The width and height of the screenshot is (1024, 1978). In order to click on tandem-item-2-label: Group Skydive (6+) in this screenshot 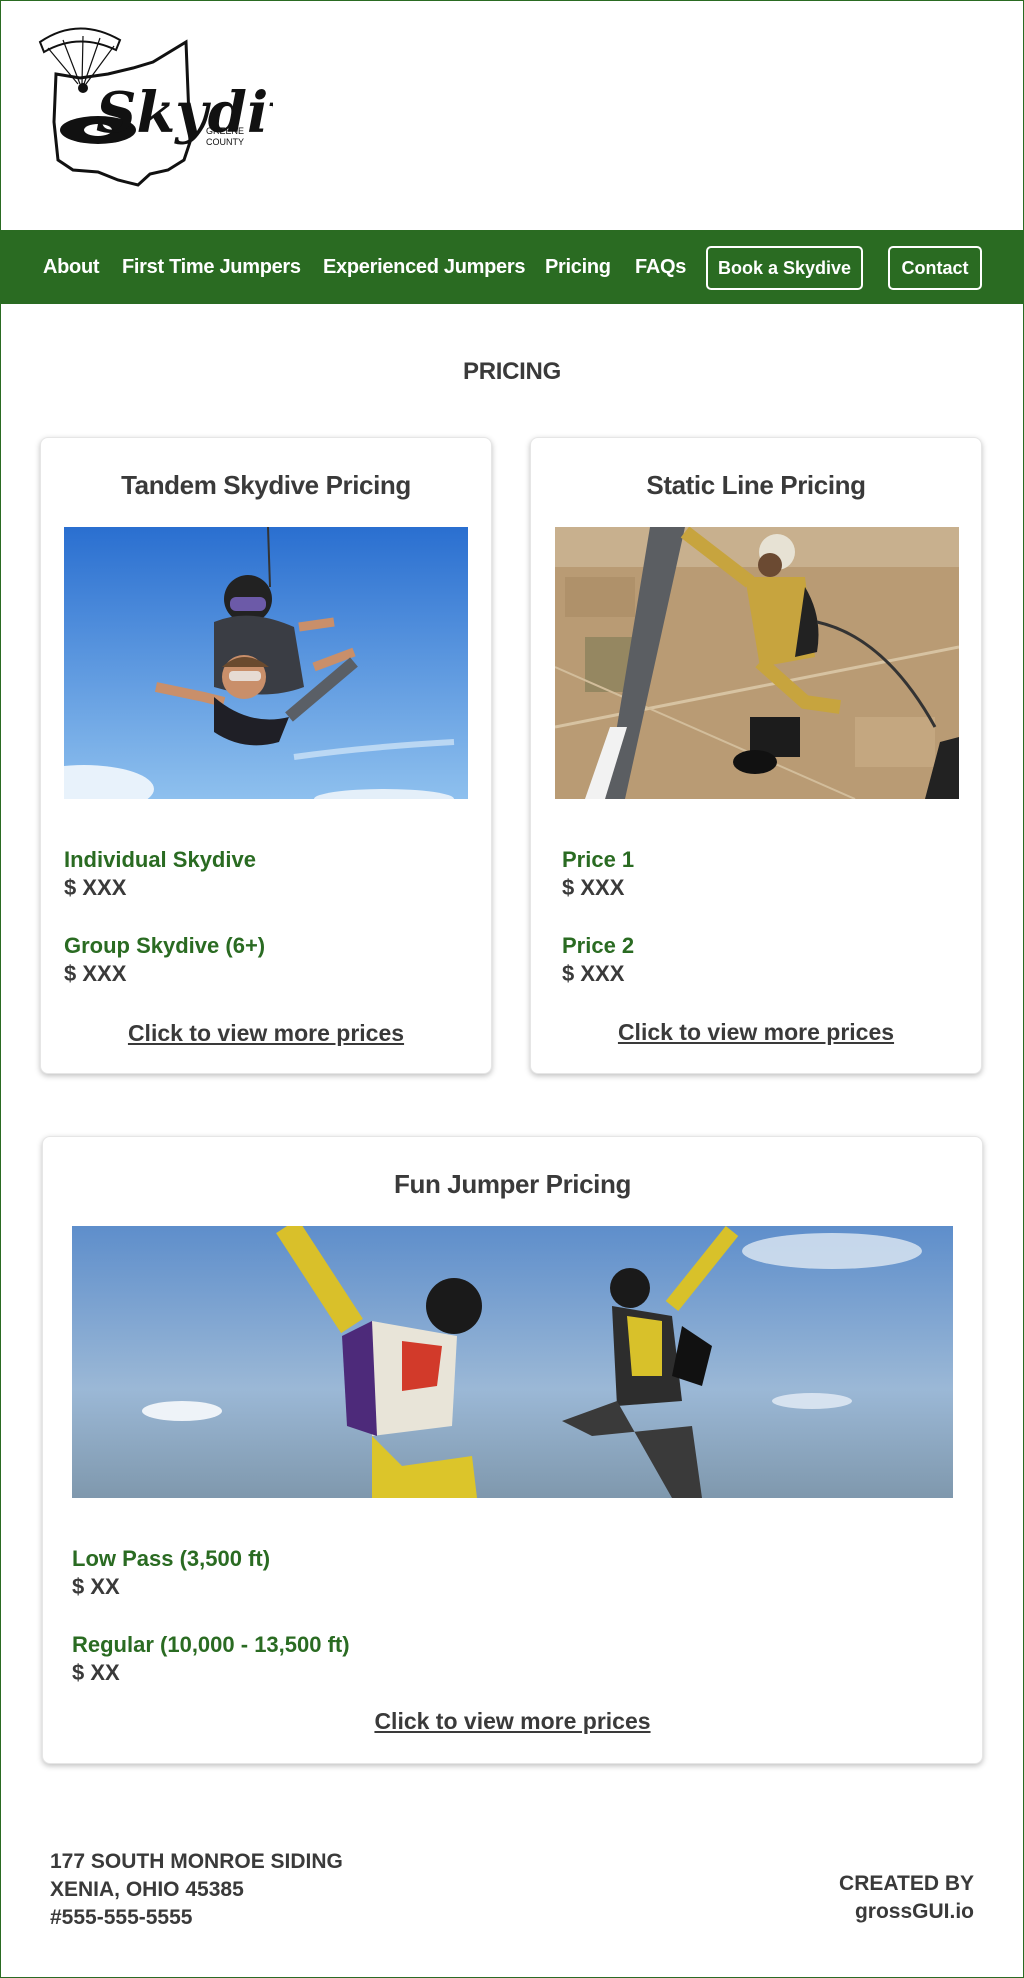, I will do `click(165, 945)`.